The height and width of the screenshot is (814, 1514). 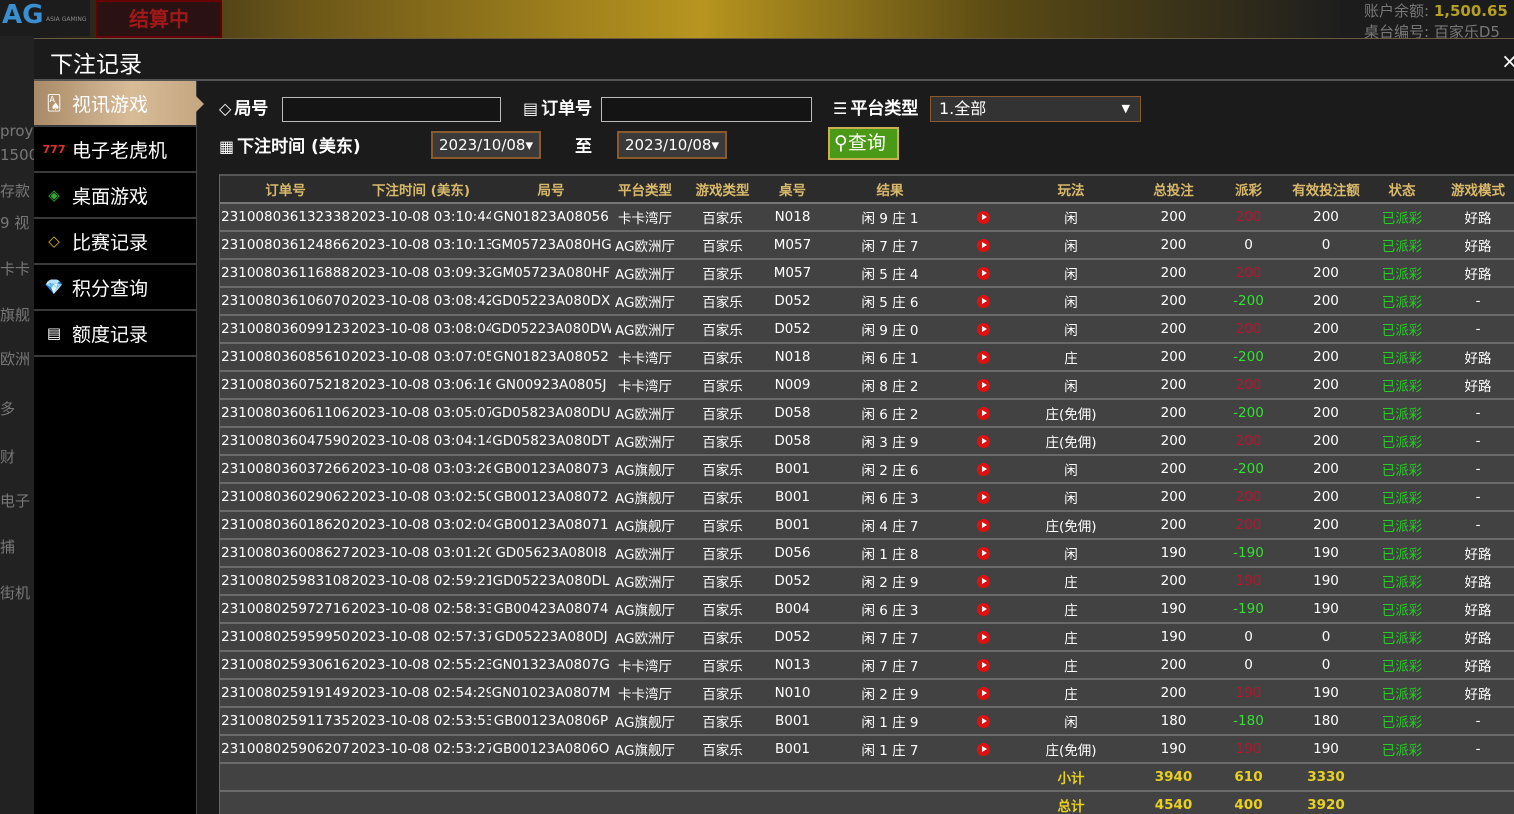 What do you see at coordinates (1071, 665) in the screenshot?
I see `bet-type: 庄` at bounding box center [1071, 665].